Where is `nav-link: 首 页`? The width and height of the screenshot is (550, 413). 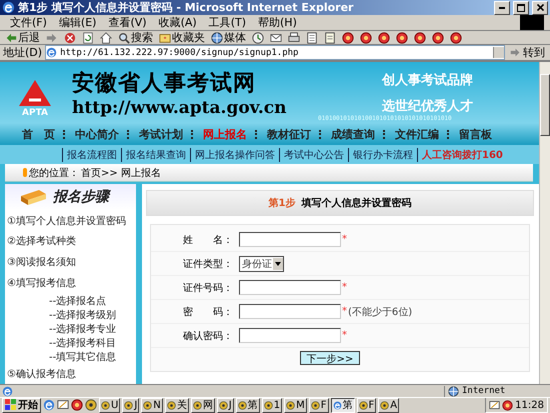 nav-link: 首 页 is located at coordinates (38, 134).